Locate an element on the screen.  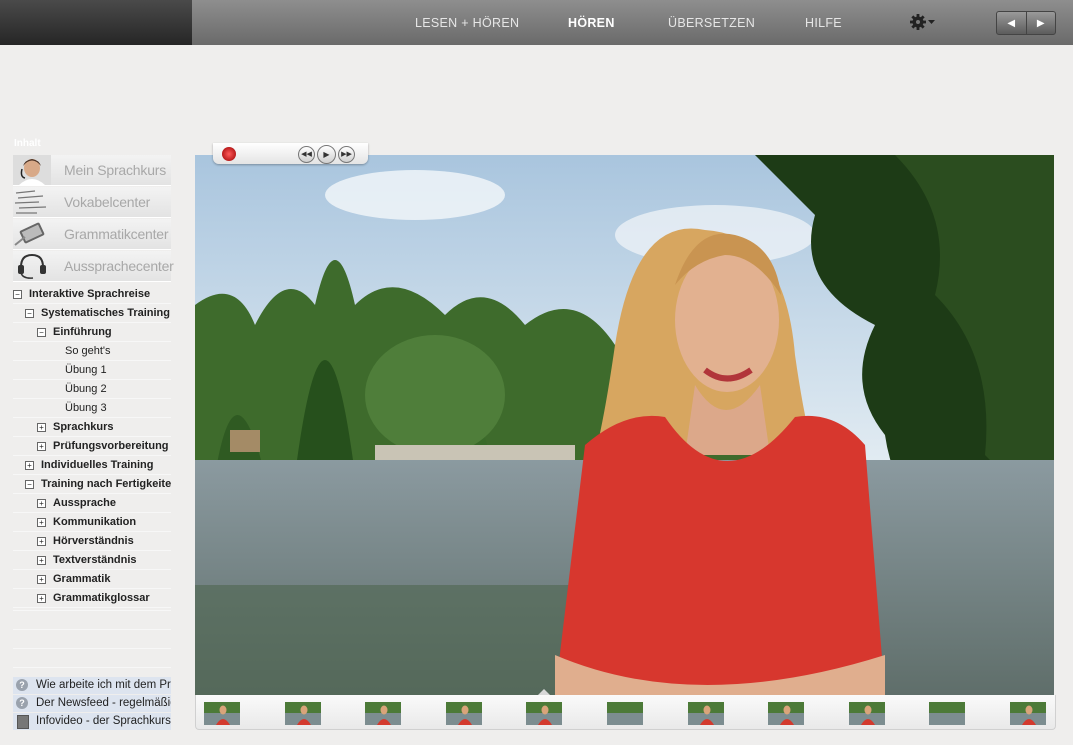
tree-item-label: Kommunikation is located at coordinates (95, 522).